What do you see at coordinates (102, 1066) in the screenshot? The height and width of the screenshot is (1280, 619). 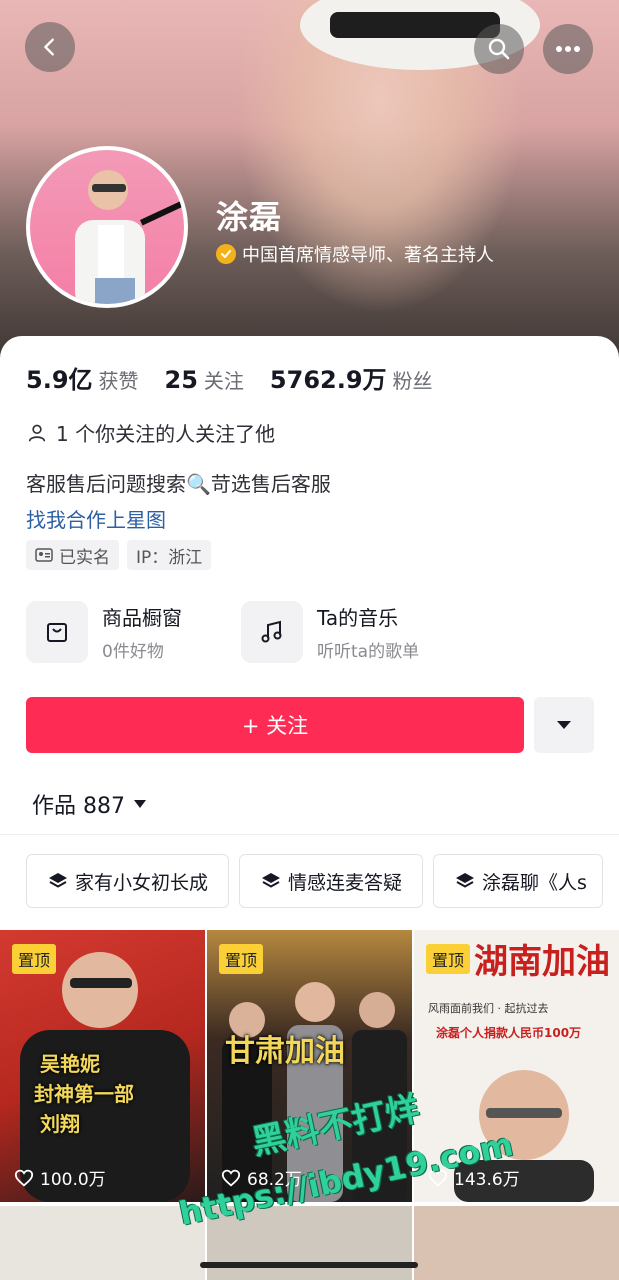 I see `video-tile: 吴艳妮 封神第一部 刘翔 置顶 100.0万` at bounding box center [102, 1066].